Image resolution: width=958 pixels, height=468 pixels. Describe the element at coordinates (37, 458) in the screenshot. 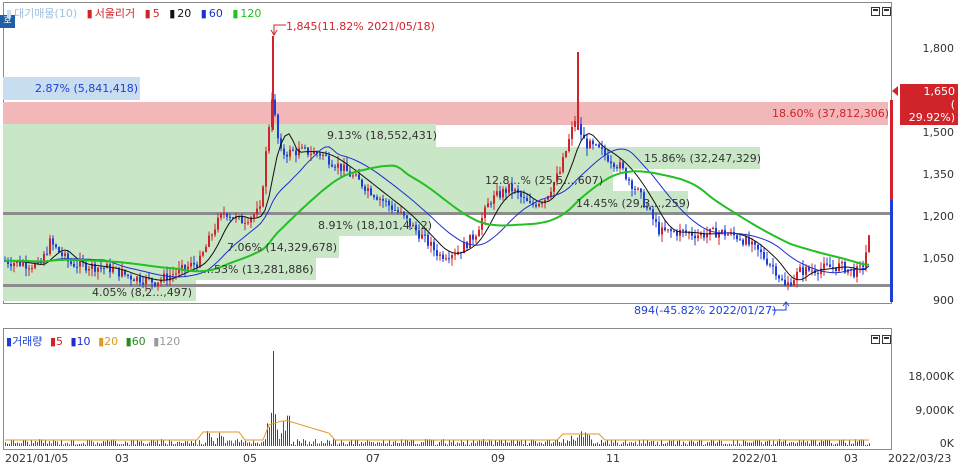

I see `time-axis-tick: 2021/01/05` at that location.